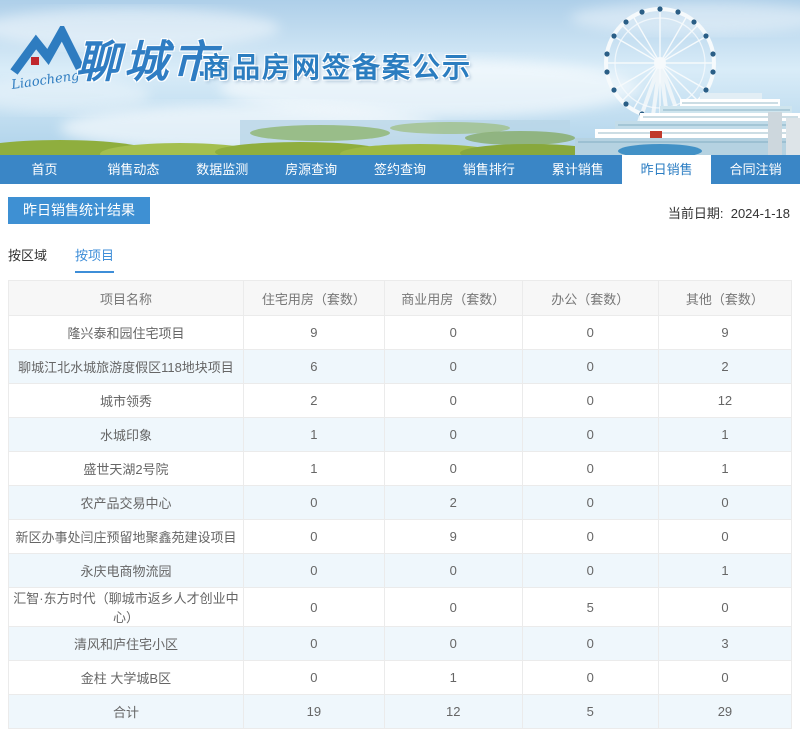 Image resolution: width=800 pixels, height=732 pixels. Describe the element at coordinates (313, 711) in the screenshot. I see `count-cell: 19` at that location.